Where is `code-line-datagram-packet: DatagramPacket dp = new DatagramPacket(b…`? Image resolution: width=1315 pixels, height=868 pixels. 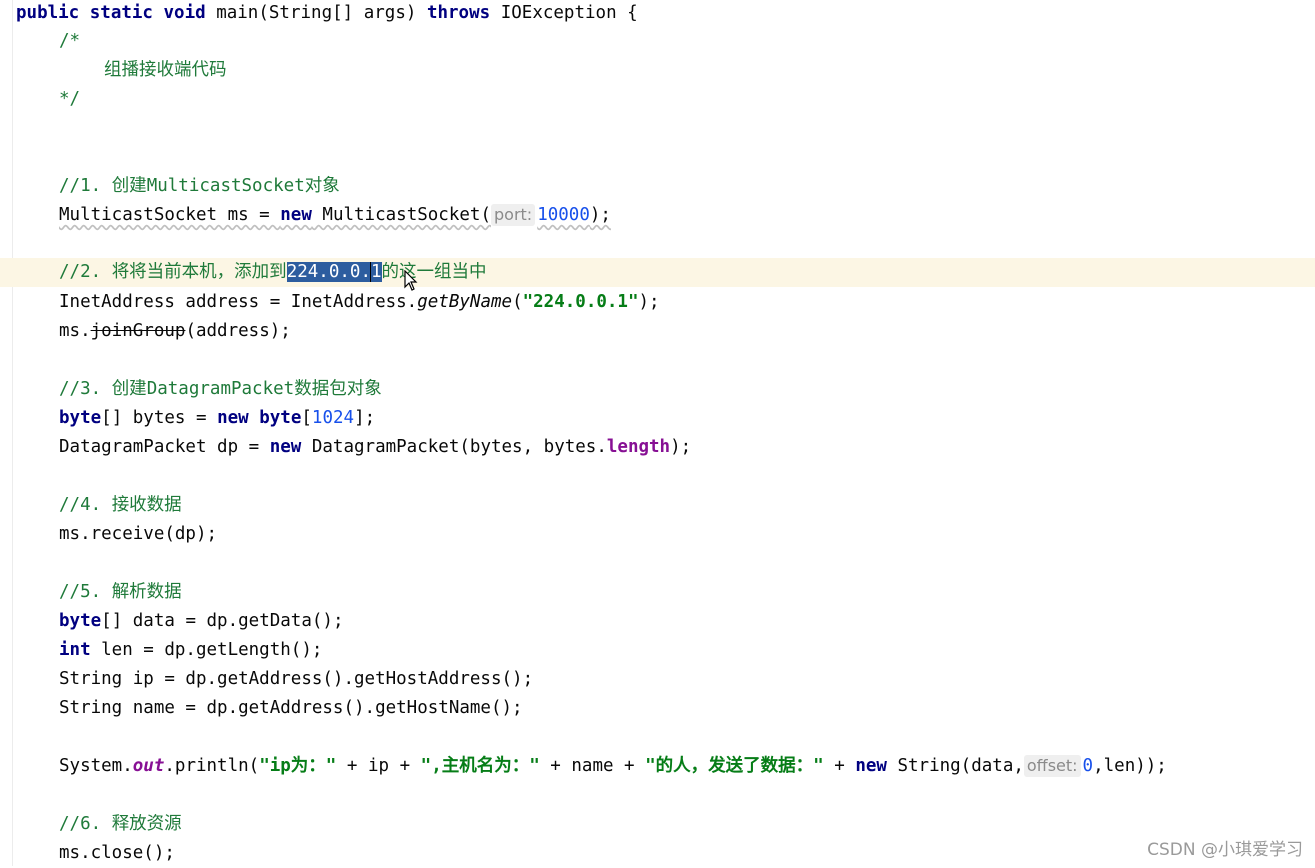 code-line-datagram-packet: DatagramPacket dp = new DatagramPacket(b… is located at coordinates (375, 447).